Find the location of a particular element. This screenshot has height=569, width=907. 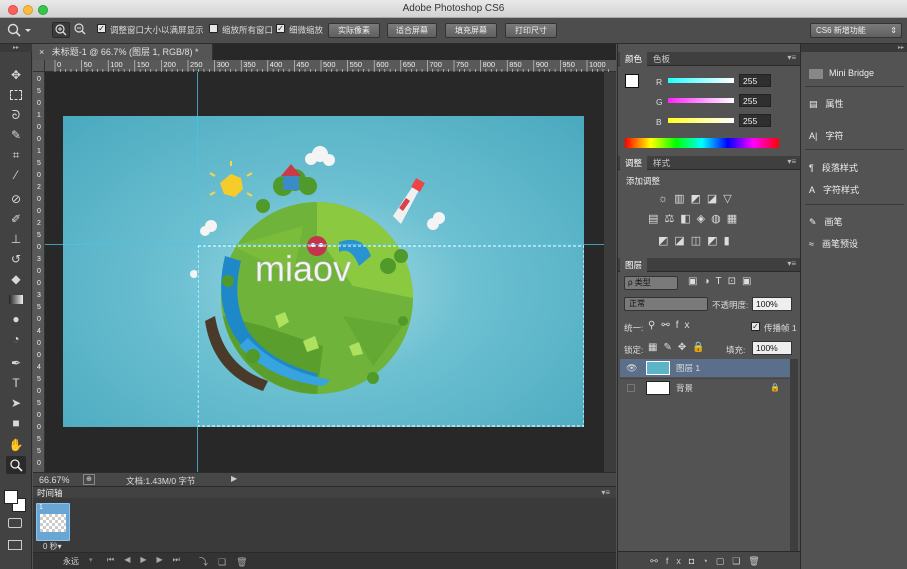

history-brush-tool-icon: ↺ is located at coordinates (16, 259).